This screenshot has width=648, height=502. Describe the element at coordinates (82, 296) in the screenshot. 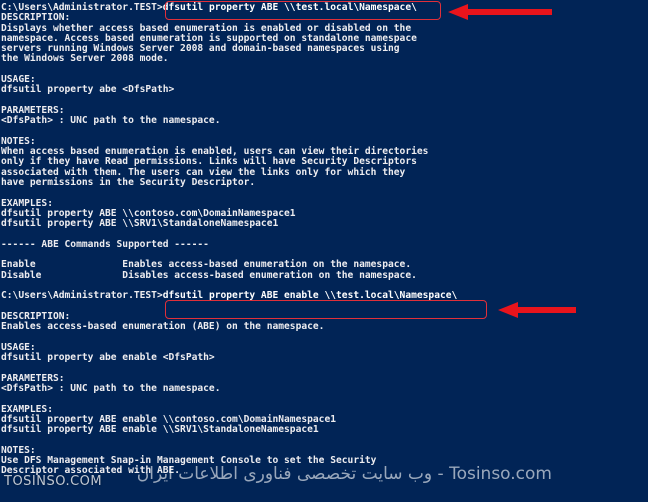

I see `prompt-text: C:\Users\Administrator.TEST>` at that location.